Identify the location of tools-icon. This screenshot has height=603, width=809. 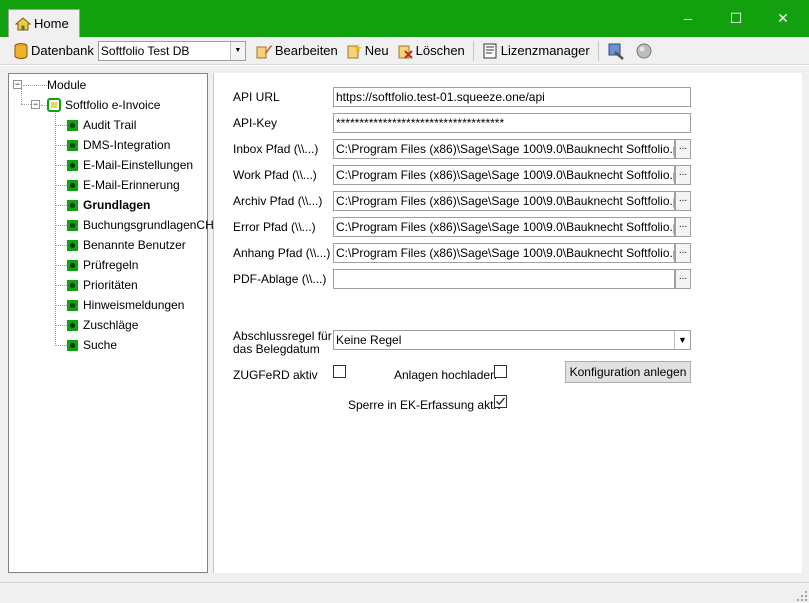
(616, 51).